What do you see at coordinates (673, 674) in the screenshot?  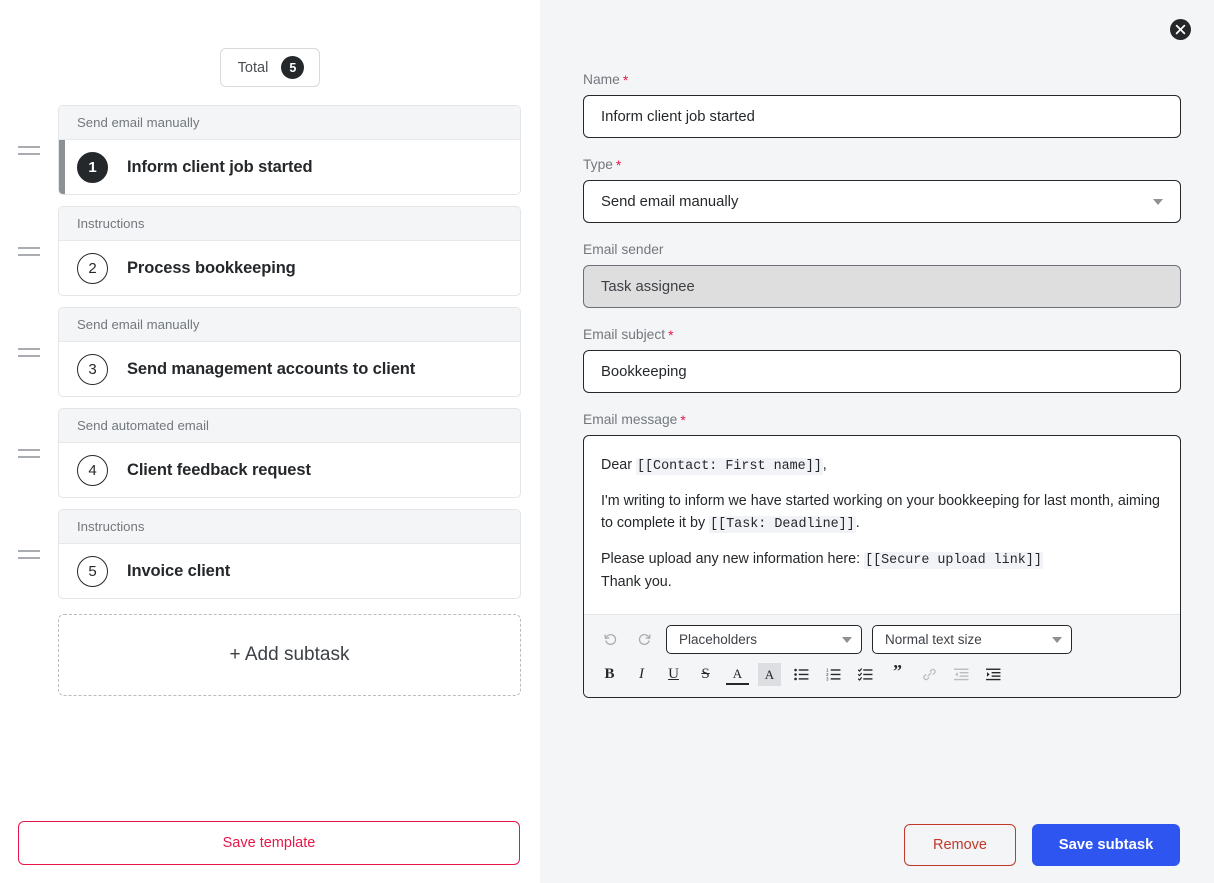 I see `underline-button: U` at bounding box center [673, 674].